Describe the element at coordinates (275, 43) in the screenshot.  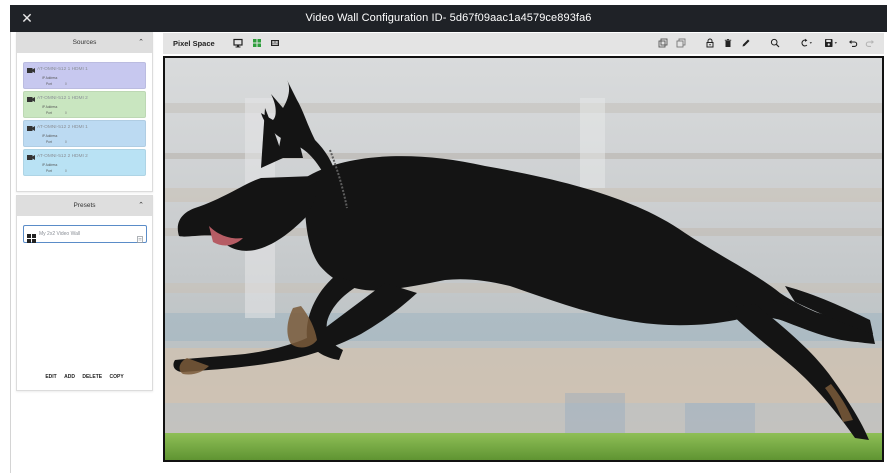
I see `layout-icon` at that location.